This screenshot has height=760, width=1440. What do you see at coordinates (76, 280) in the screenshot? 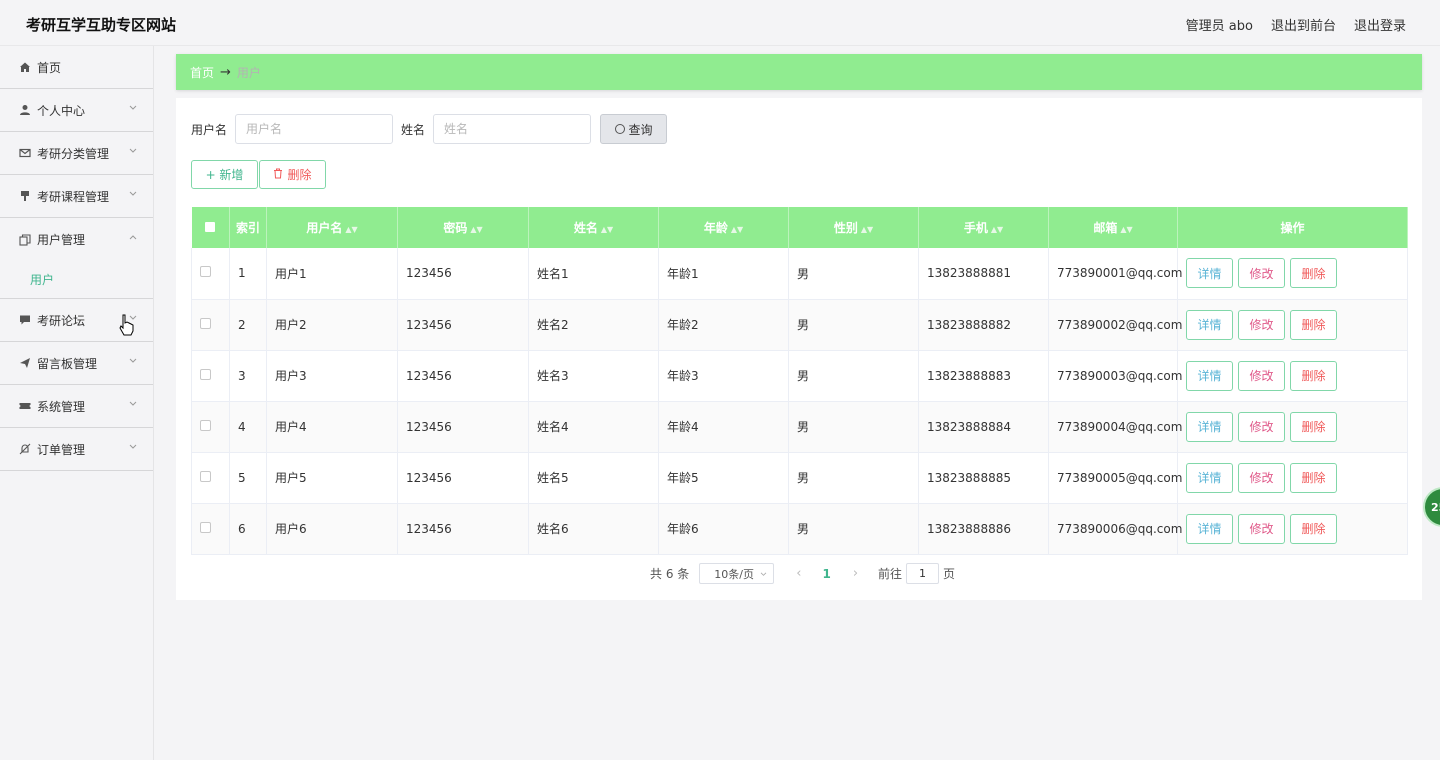
I see `sidebar-subitem-users: 用户` at bounding box center [76, 280].